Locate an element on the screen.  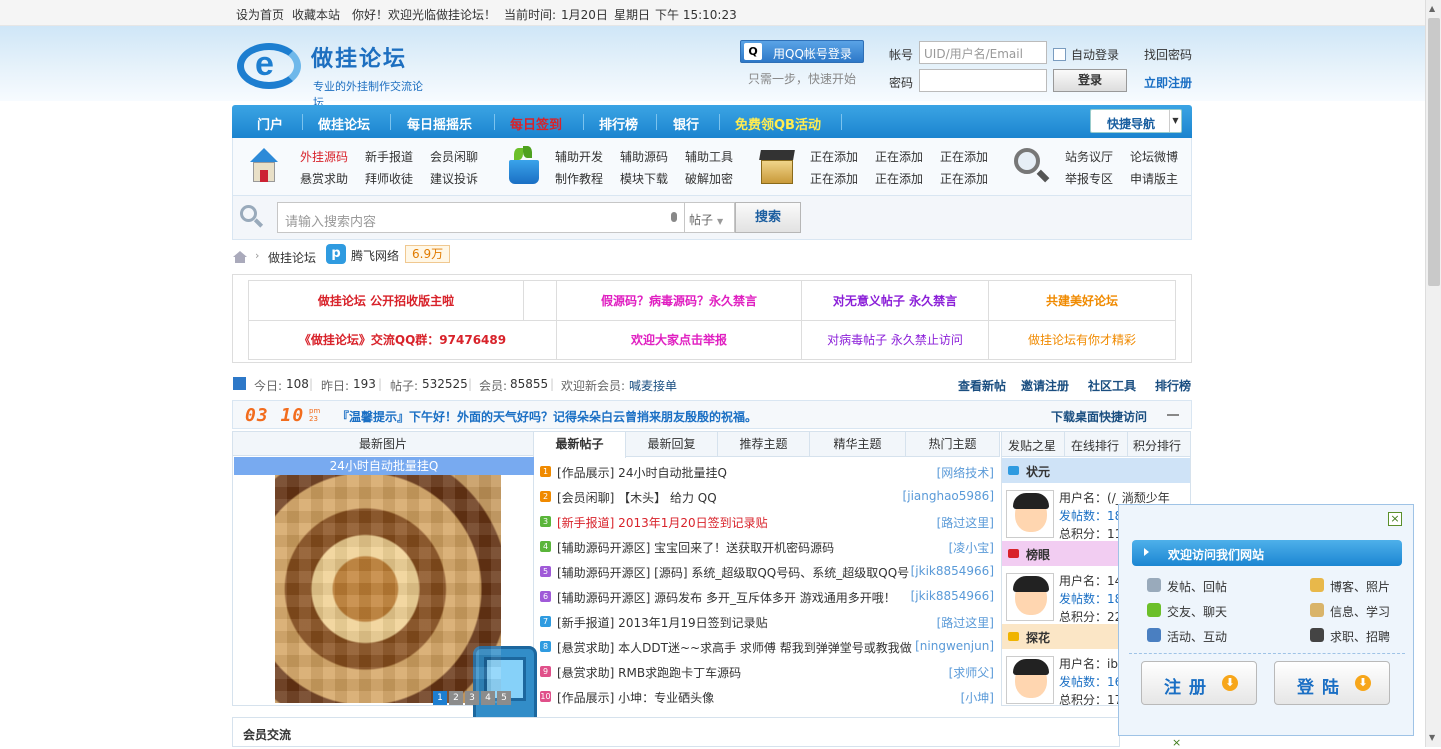
search-button: 搜索 is located at coordinates (768, 217).